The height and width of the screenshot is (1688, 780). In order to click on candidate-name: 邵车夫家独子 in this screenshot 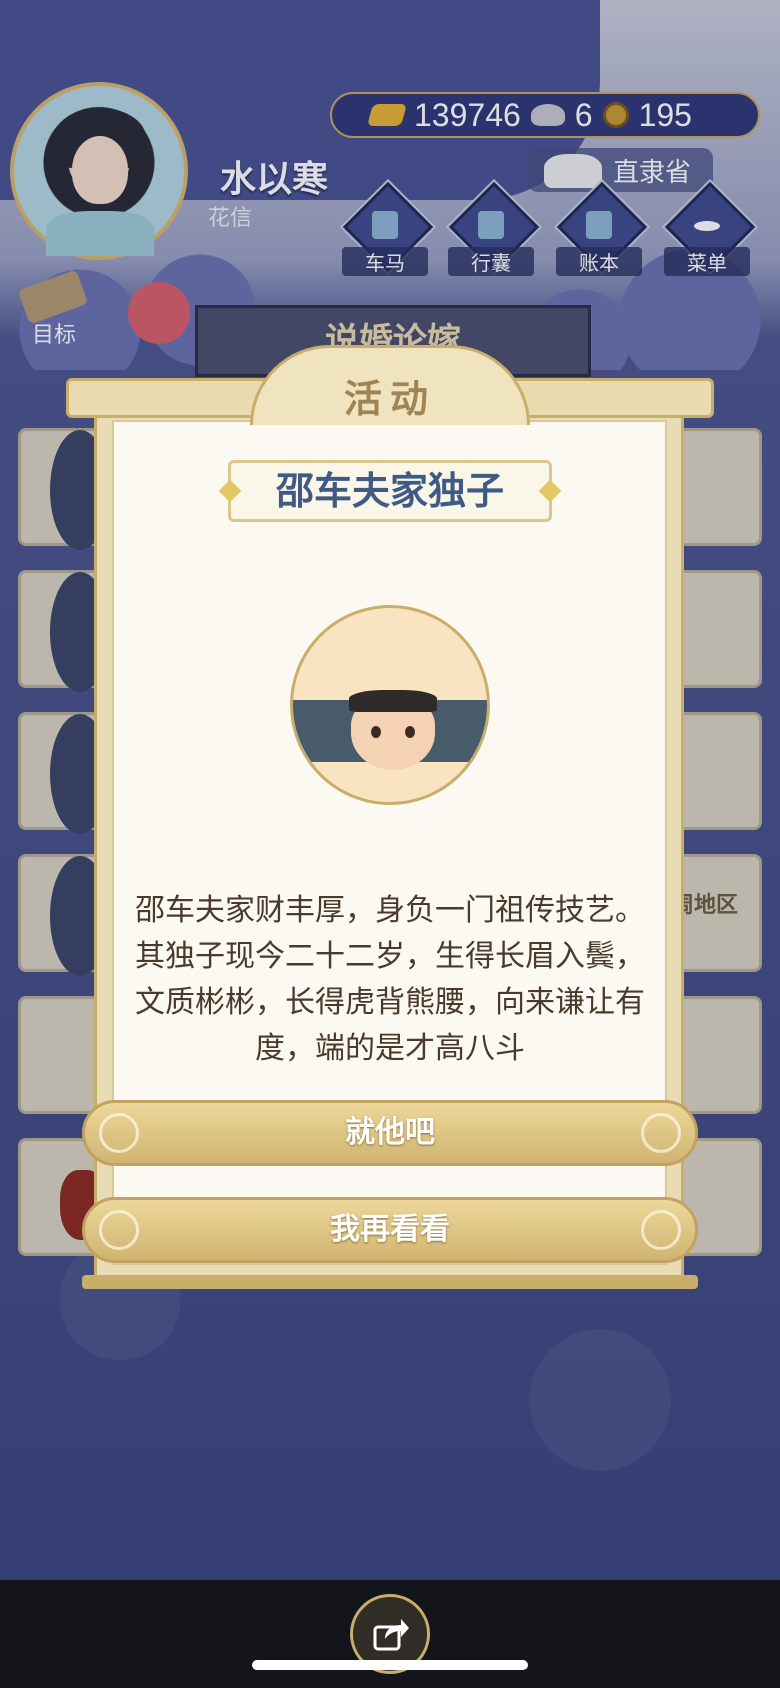, I will do `click(389, 491)`.